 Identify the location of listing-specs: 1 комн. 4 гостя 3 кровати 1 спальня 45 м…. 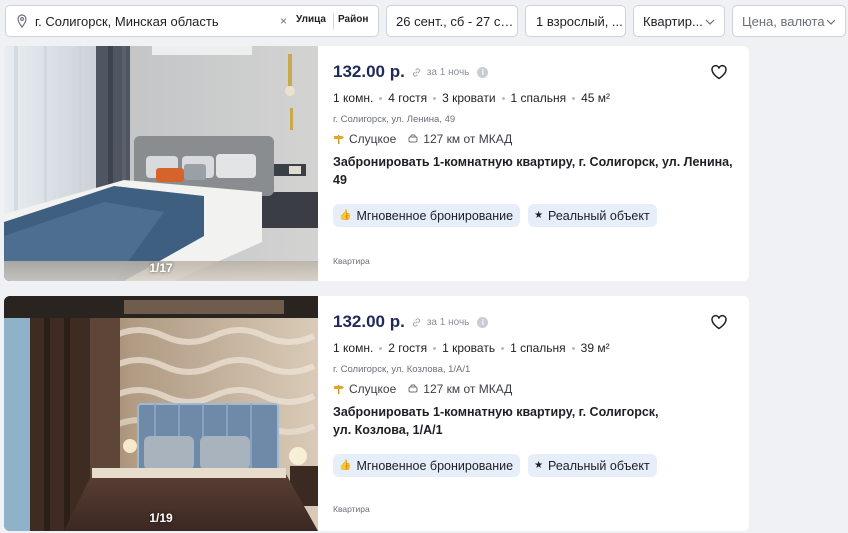
(471, 98).